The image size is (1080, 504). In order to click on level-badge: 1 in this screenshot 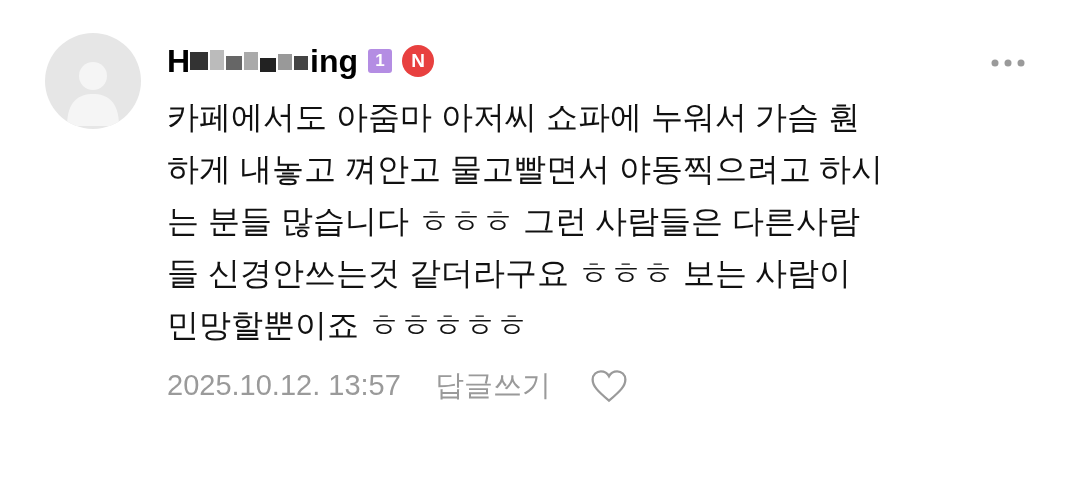, I will do `click(380, 61)`.